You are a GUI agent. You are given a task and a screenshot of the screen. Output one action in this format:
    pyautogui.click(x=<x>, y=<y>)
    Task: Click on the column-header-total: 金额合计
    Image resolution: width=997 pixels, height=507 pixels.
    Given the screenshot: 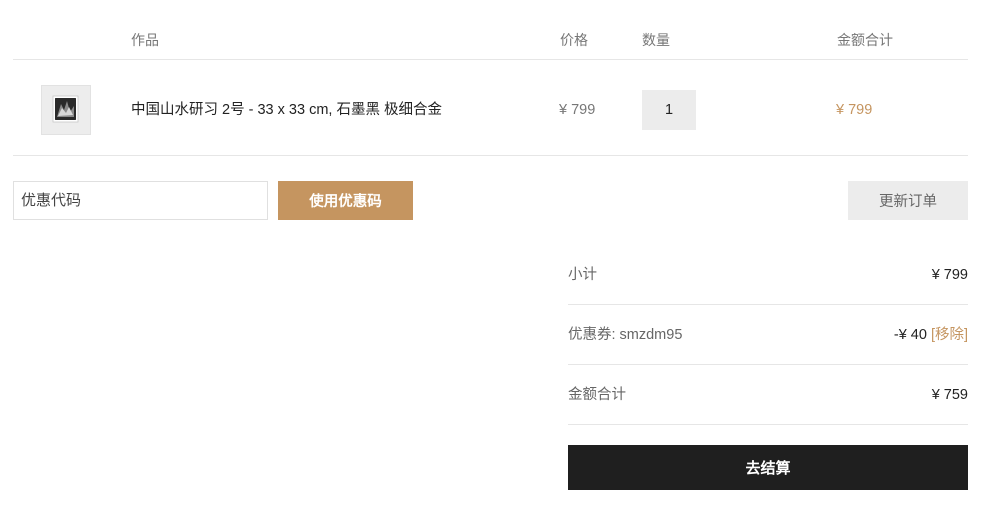 What is the action you would take?
    pyautogui.click(x=865, y=40)
    